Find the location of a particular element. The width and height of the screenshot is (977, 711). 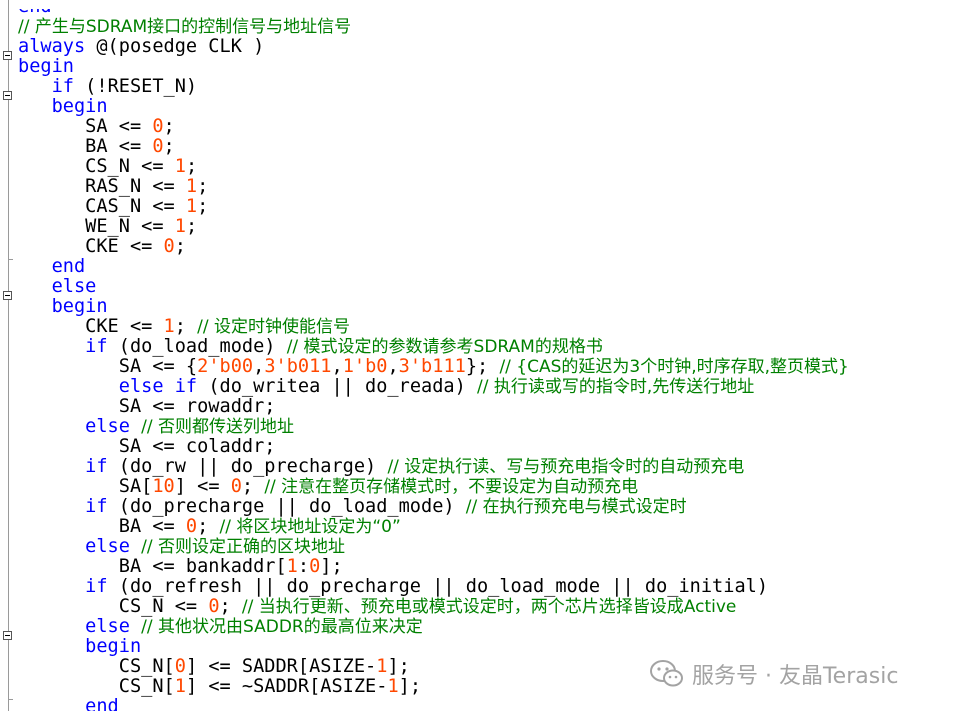

fold-toggle-begin-reset is located at coordinates (7, 95).